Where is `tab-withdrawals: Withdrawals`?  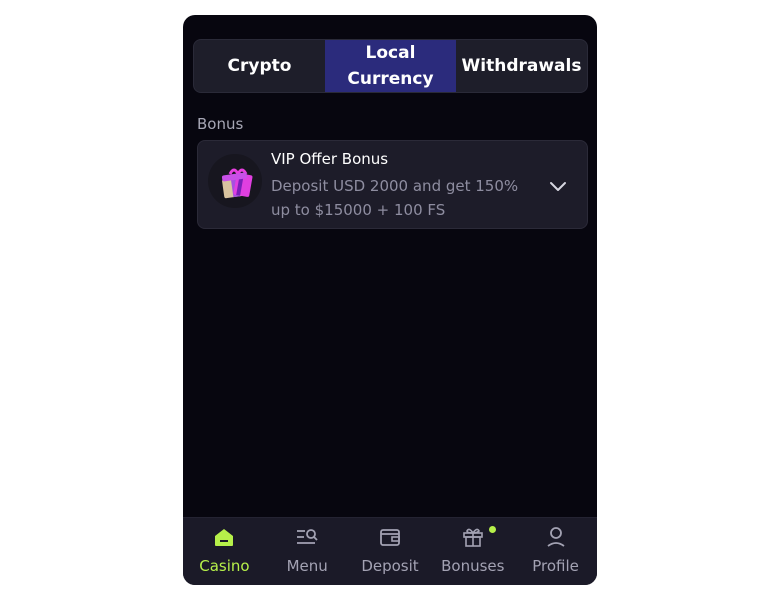 tab-withdrawals: Withdrawals is located at coordinates (521, 66).